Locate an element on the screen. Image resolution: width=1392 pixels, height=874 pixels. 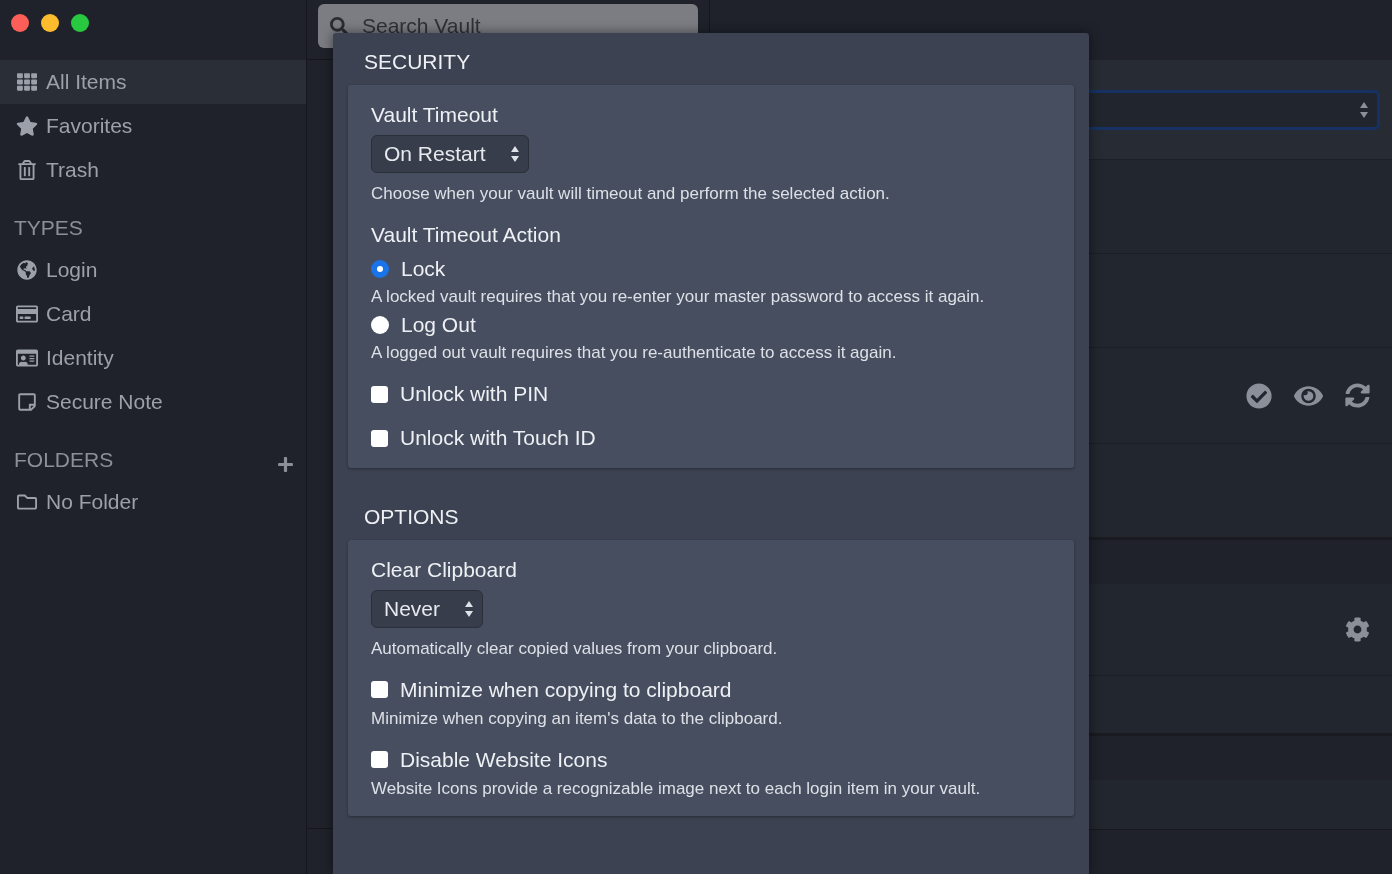
help-text: Automatically clear copied values from your clipboard. is located at coordinates (574, 648).